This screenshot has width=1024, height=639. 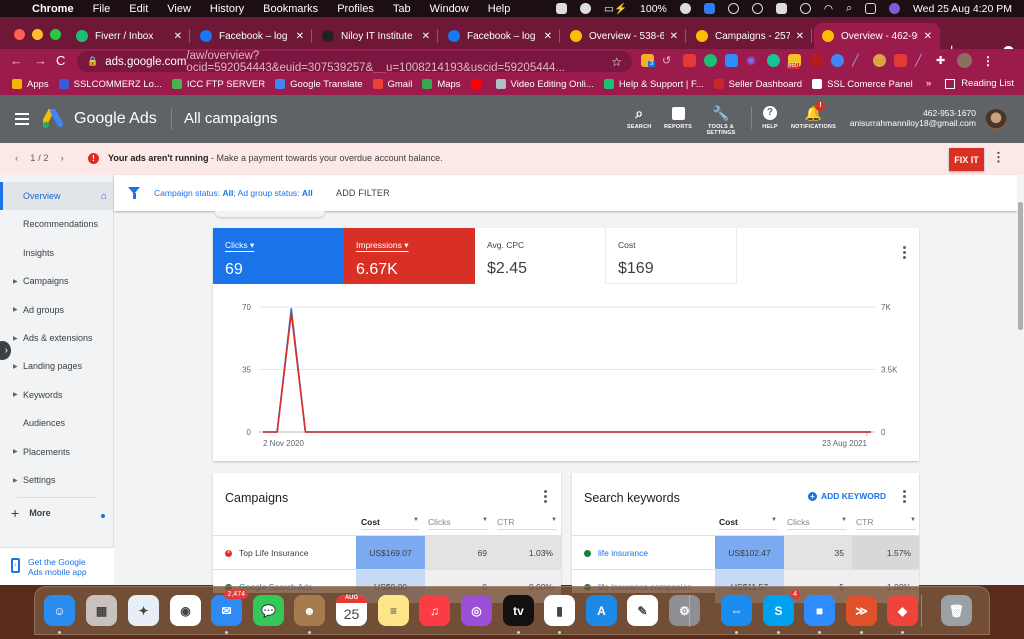 I want to click on counter-extension-icon: 860, so click(x=794, y=61).